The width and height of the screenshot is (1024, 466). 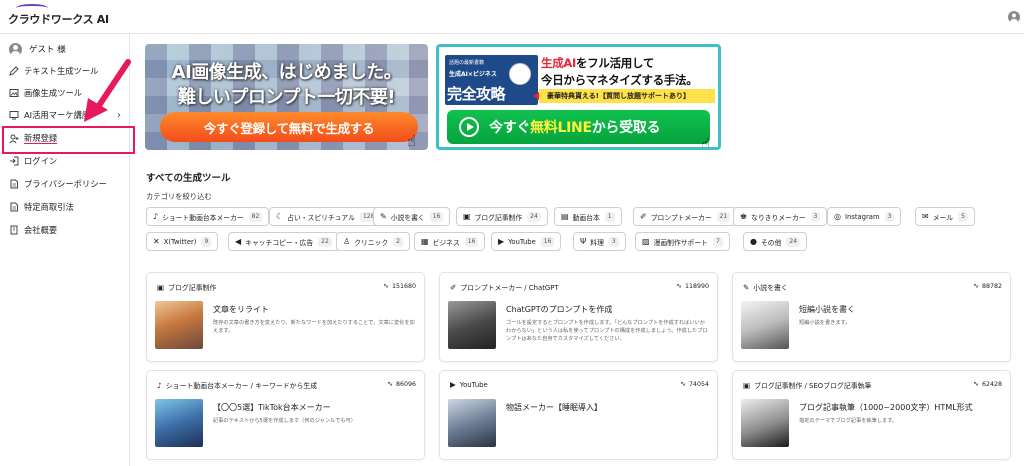 What do you see at coordinates (626, 128) in the screenshot?
I see `cta-text-c: から受取る` at bounding box center [626, 128].